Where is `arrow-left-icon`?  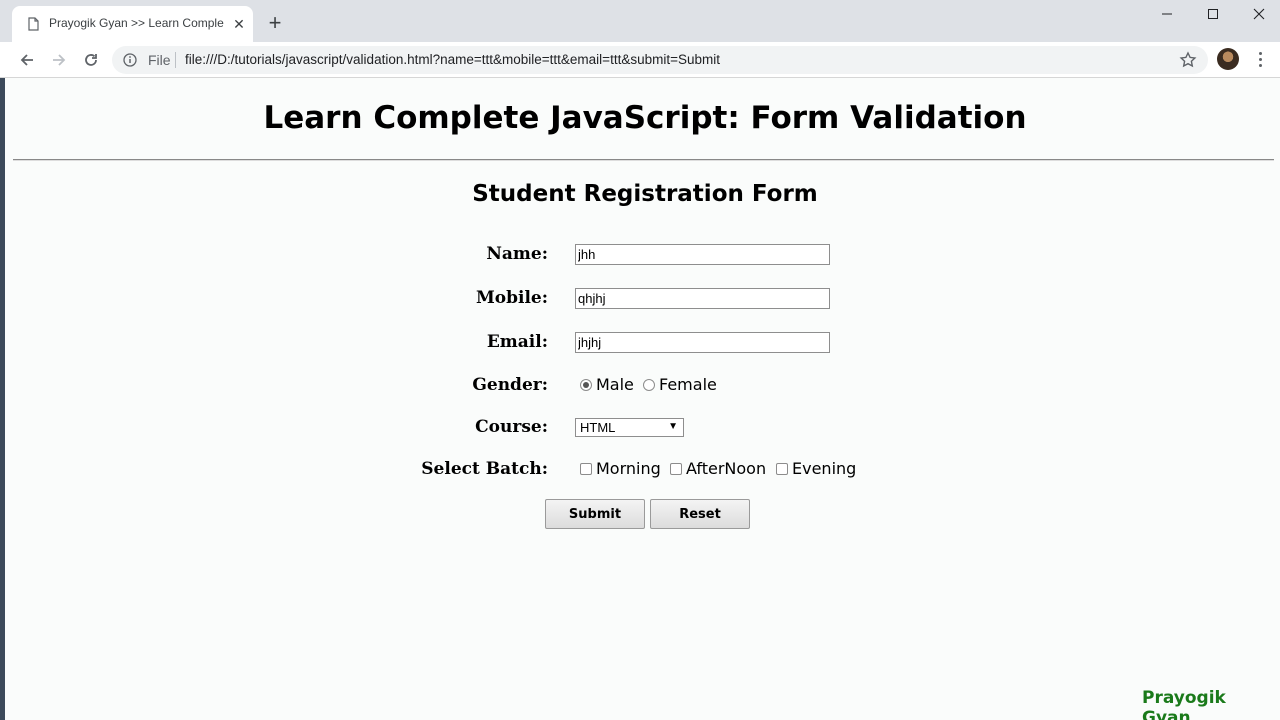 arrow-left-icon is located at coordinates (26, 60).